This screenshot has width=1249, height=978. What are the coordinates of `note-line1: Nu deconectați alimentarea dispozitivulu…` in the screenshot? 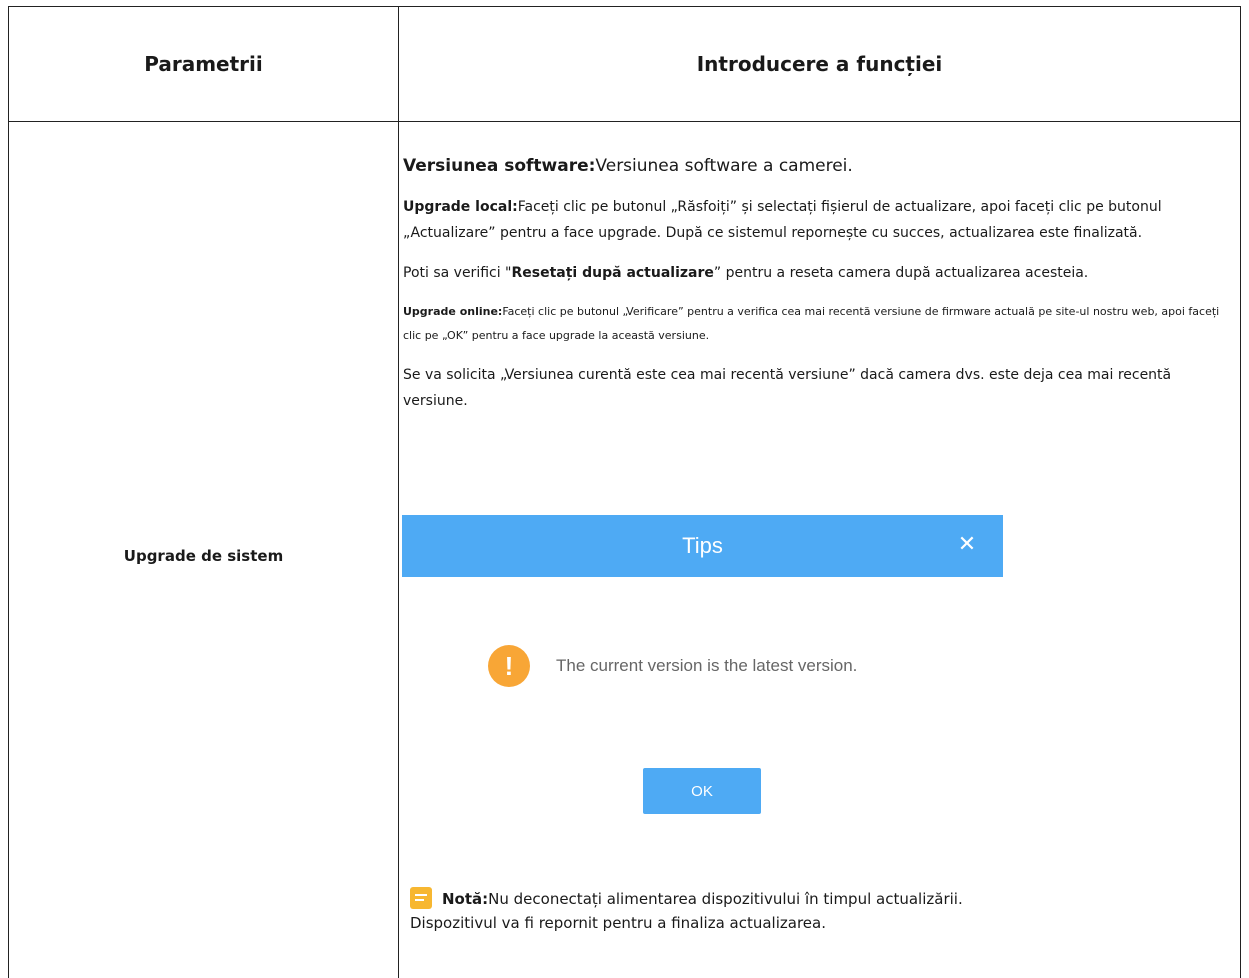 It's located at (725, 899).